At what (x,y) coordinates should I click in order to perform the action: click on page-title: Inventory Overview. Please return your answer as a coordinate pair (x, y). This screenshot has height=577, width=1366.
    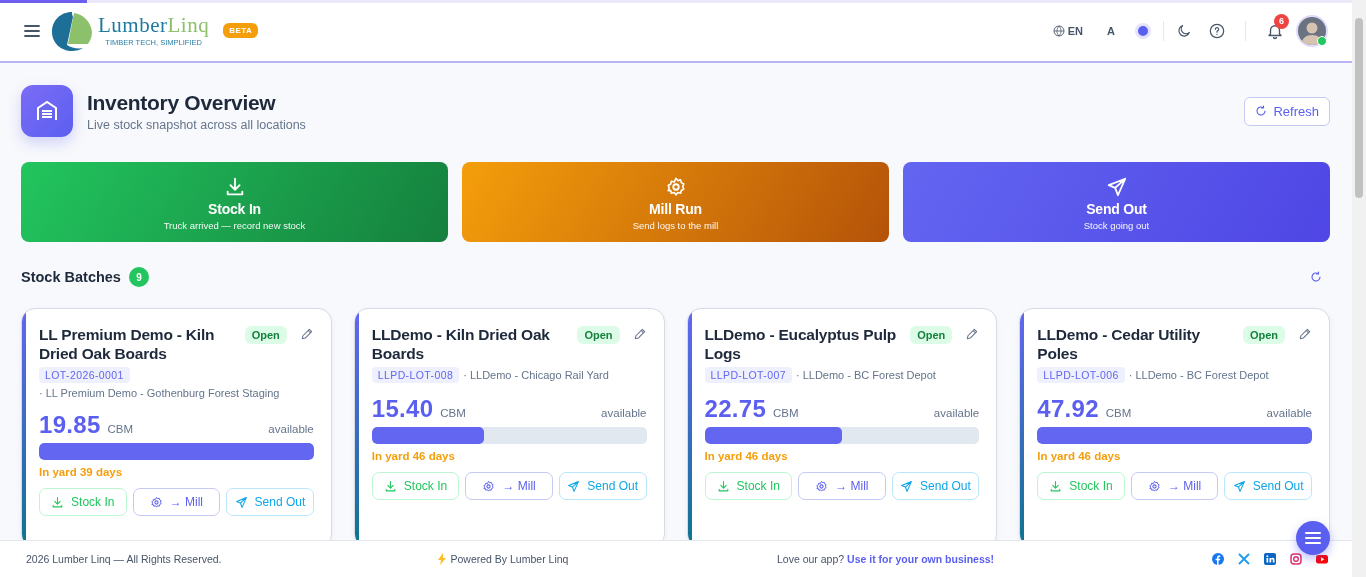
    Looking at the image, I should click on (182, 102).